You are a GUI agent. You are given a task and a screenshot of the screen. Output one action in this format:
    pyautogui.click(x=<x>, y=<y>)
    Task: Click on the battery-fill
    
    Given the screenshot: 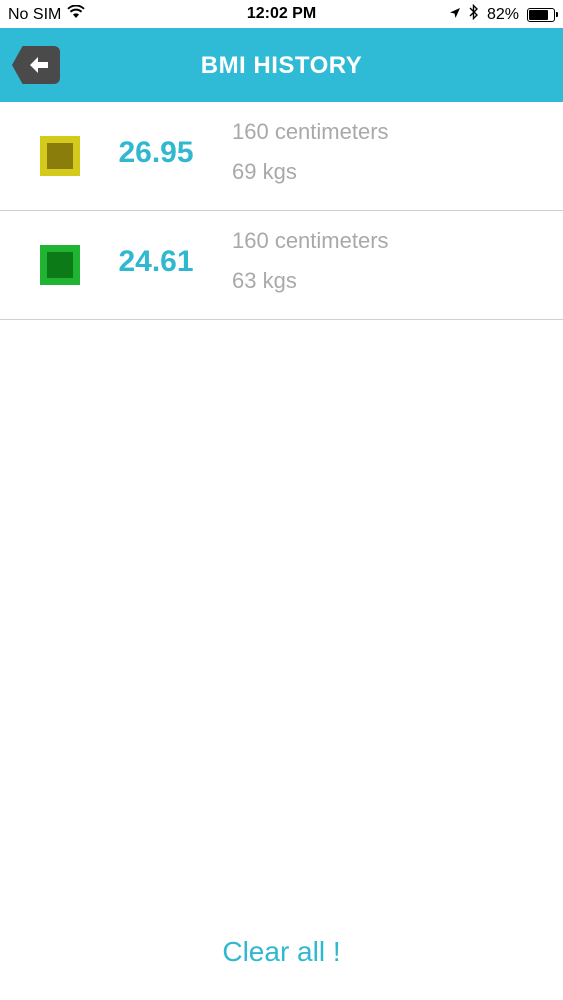 What is the action you would take?
    pyautogui.click(x=539, y=14)
    